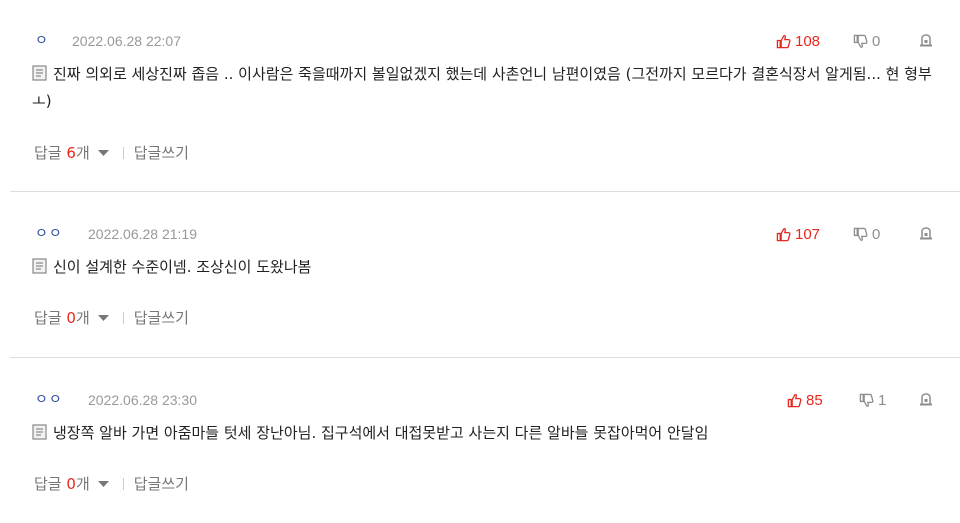 Image resolution: width=960 pixels, height=523 pixels. Describe the element at coordinates (142, 234) in the screenshot. I see `comment-date: 2022.06.28 21:19` at that location.